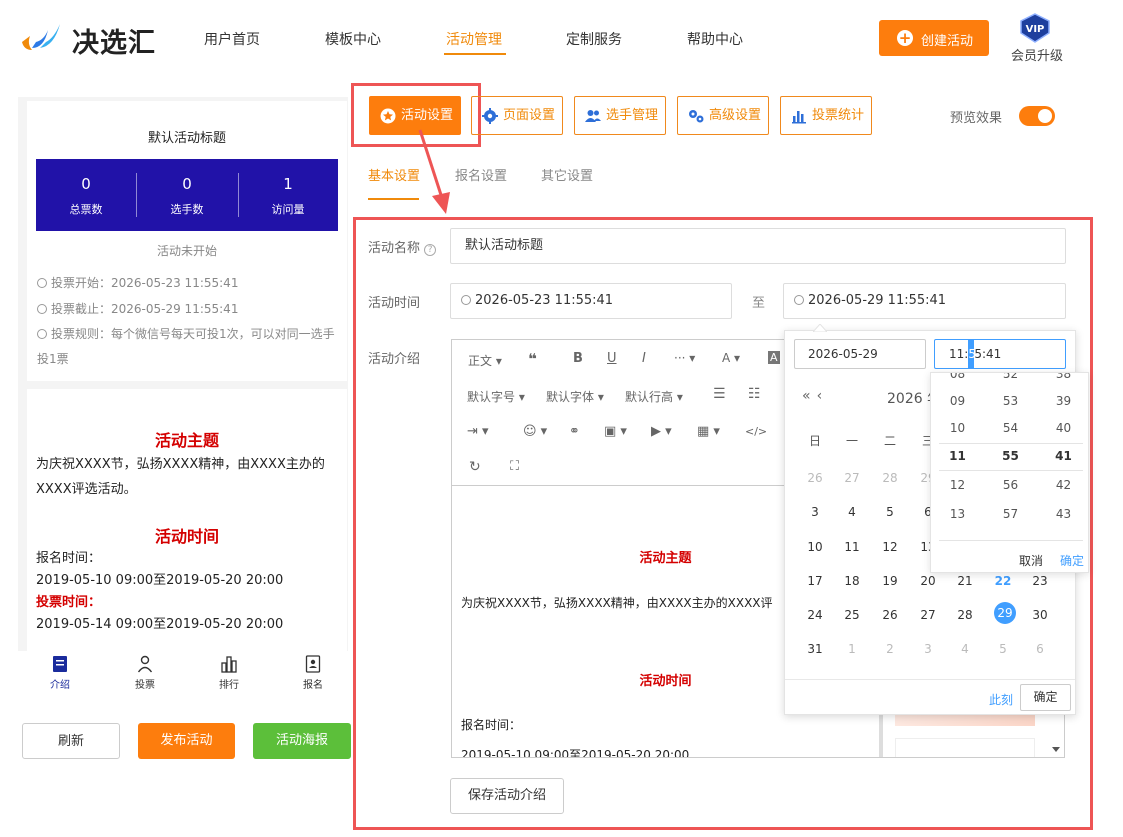  I want to click on underline-icon: U, so click(612, 358).